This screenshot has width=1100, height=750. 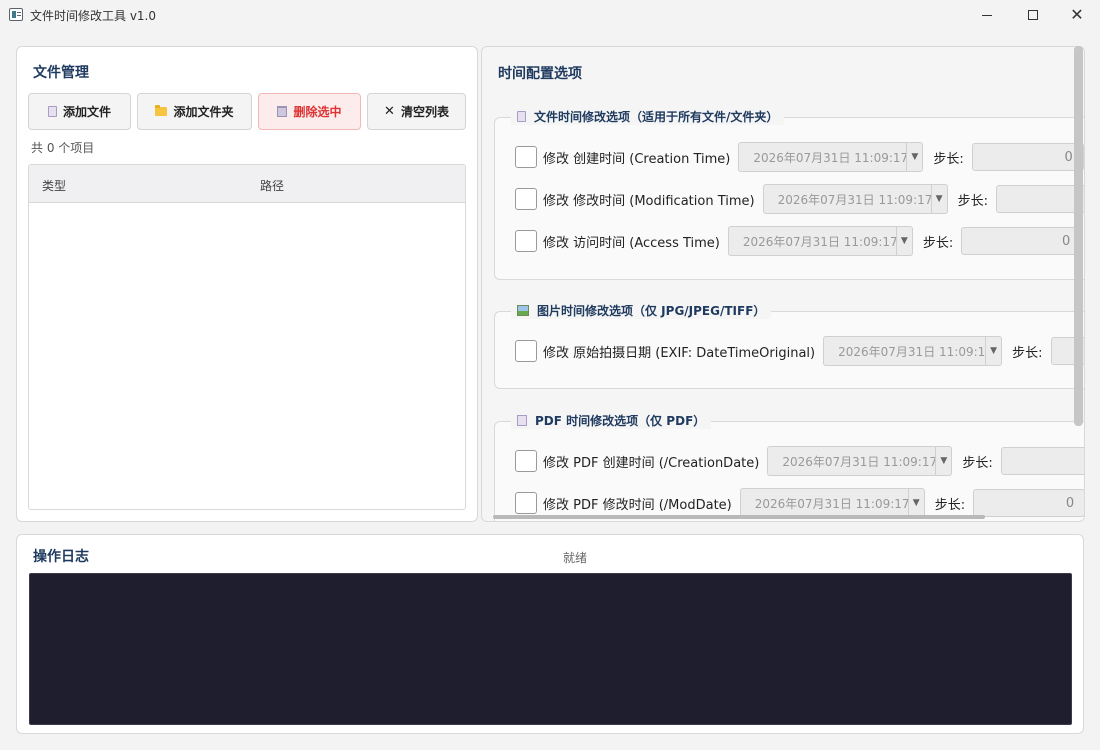 I want to click on pdf-mod-date-datetime: 2026年07月31日 11:09:17 ▼, so click(x=832, y=503).